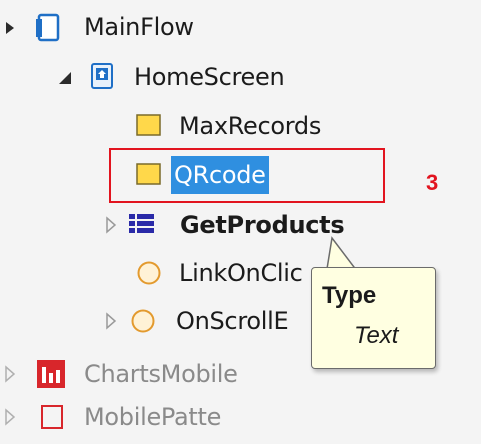 The width and height of the screenshot is (481, 444). What do you see at coordinates (48, 27) in the screenshot?
I see `screen-flow-icon` at bounding box center [48, 27].